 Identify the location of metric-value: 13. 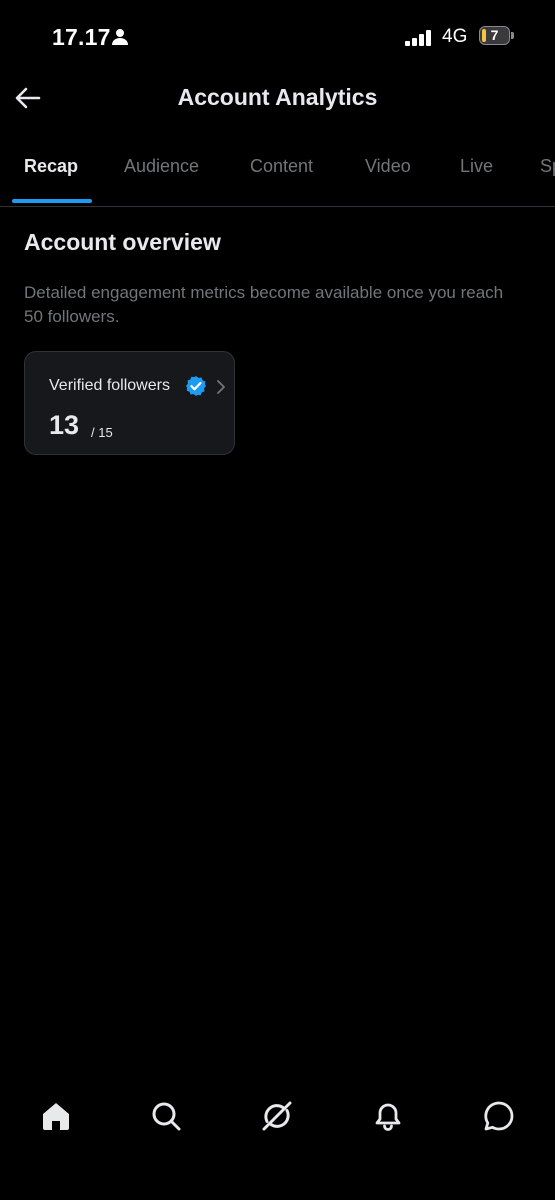
(64, 425).